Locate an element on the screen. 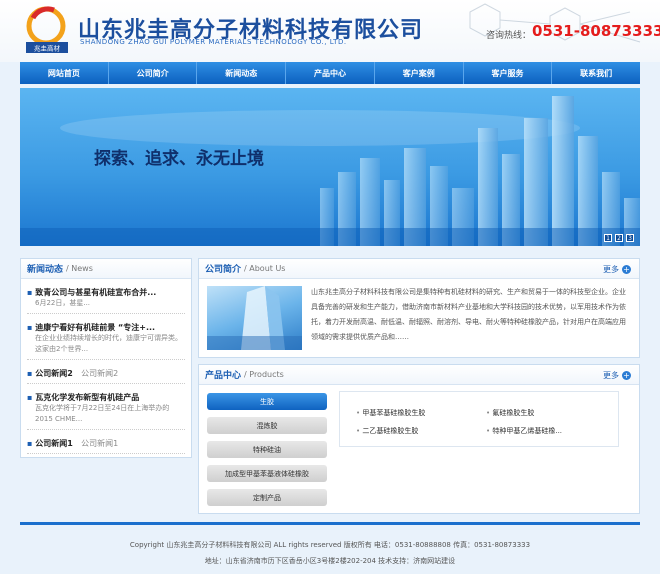 Image resolution: width=660 pixels, height=574 pixels. product-item: 氟硅橡胶生胶 is located at coordinates (510, 413).